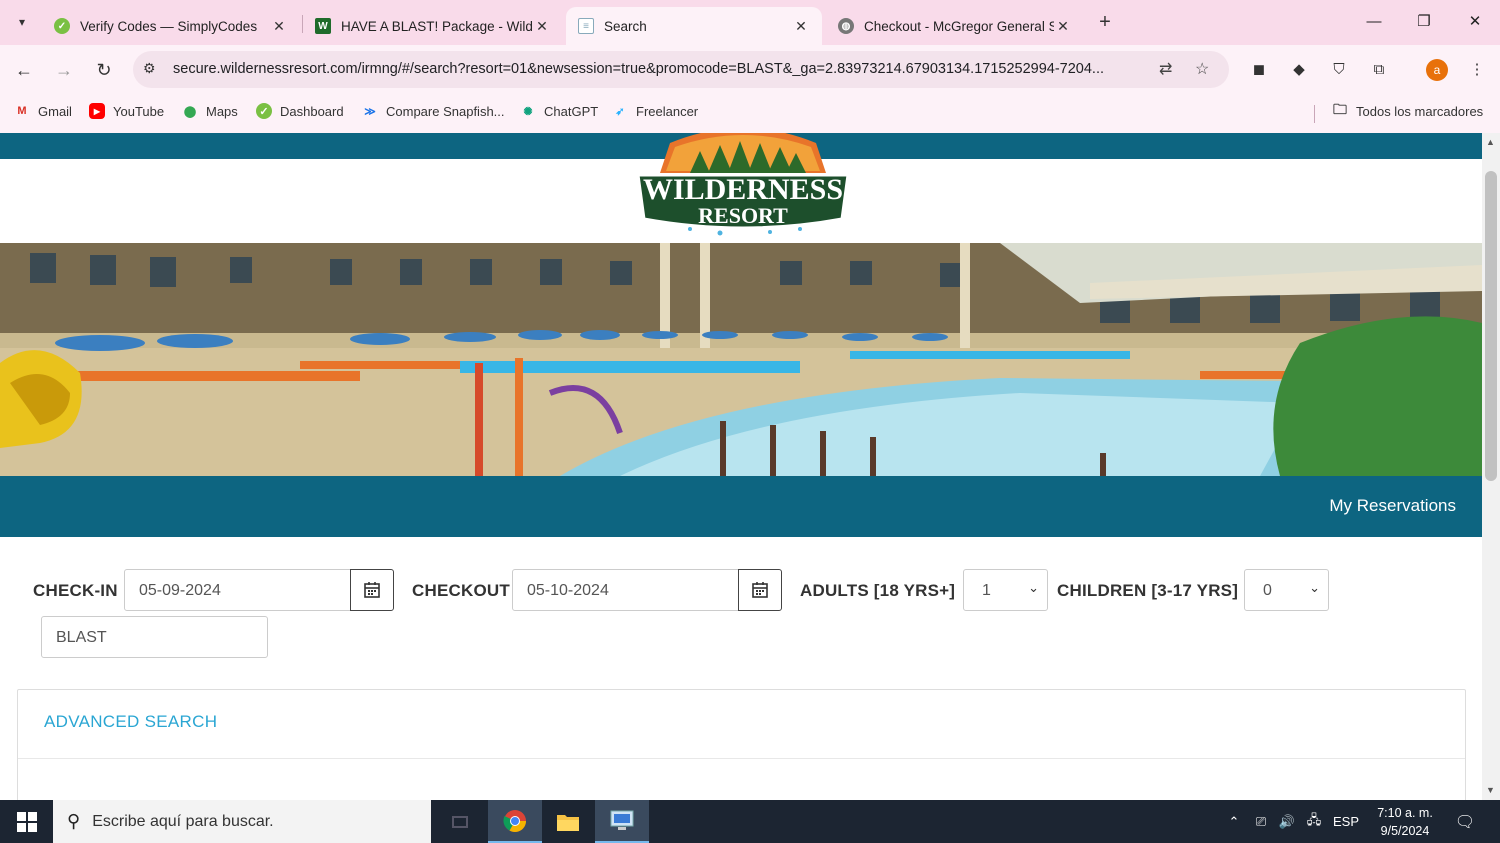 The height and width of the screenshot is (843, 1500). I want to click on bookmark-youtube: ▶ YouTube, so click(126, 111).